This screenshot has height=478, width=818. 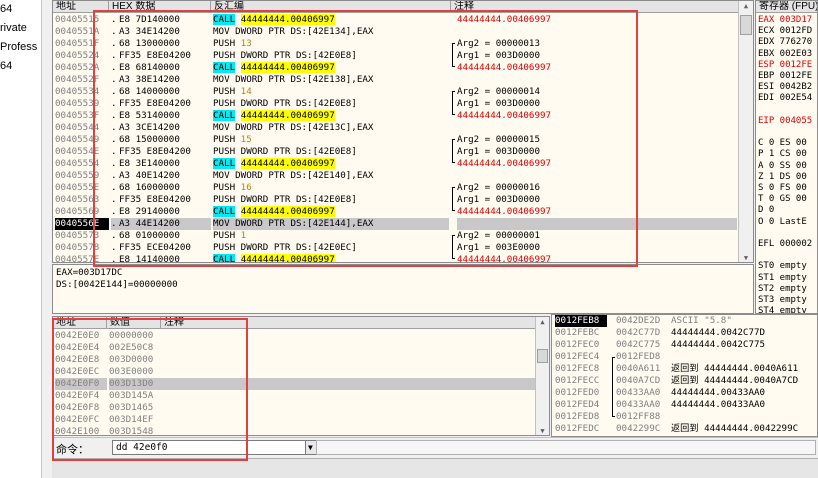 What do you see at coordinates (782, 309) in the screenshot?
I see `register-line: ST4 empty` at bounding box center [782, 309].